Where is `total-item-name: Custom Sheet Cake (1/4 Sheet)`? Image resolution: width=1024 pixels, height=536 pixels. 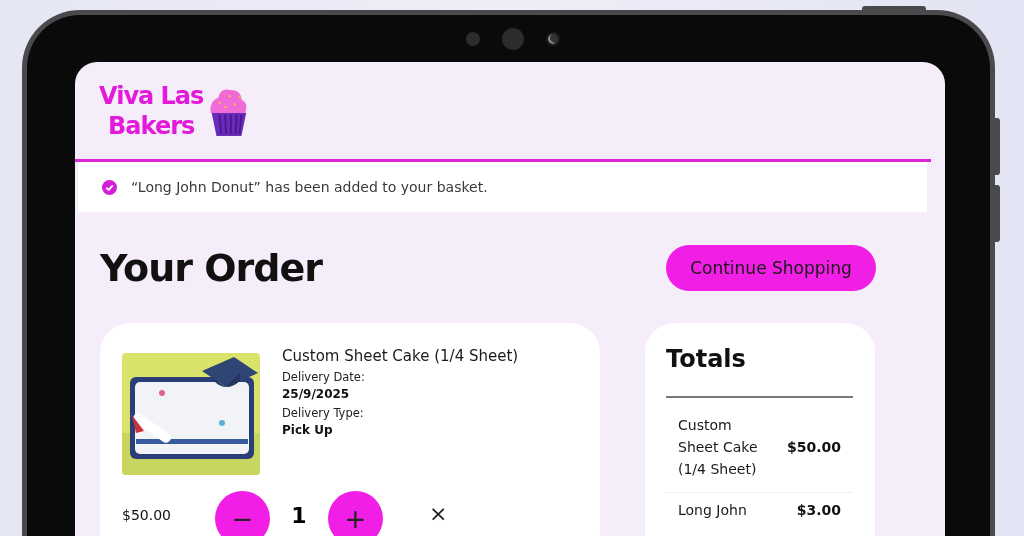 total-item-name: Custom Sheet Cake (1/4 Sheet) is located at coordinates (718, 447).